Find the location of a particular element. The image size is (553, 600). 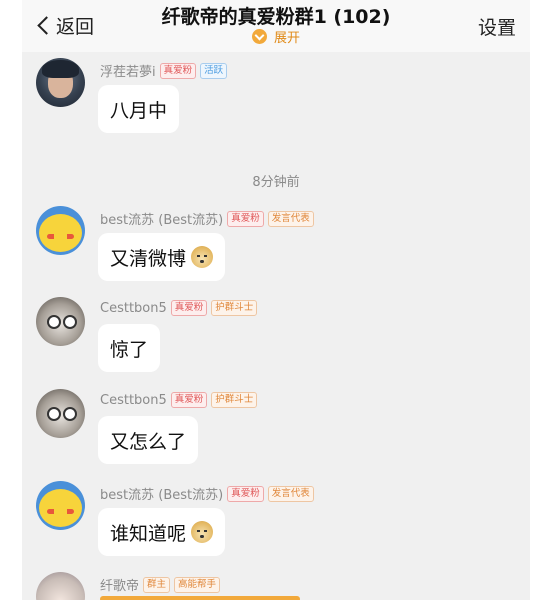

dark-hair-avatar-icon is located at coordinates (60, 82).